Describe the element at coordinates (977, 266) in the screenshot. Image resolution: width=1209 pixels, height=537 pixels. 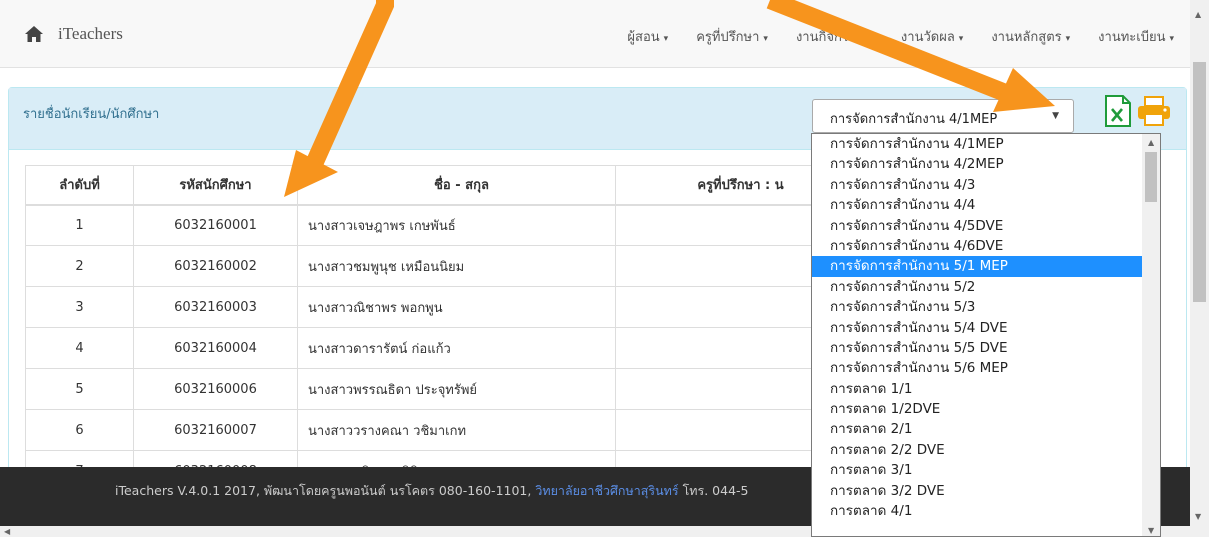
I see `dropdown-option: การจัดการสำนักงาน 5/1 MEP` at that location.